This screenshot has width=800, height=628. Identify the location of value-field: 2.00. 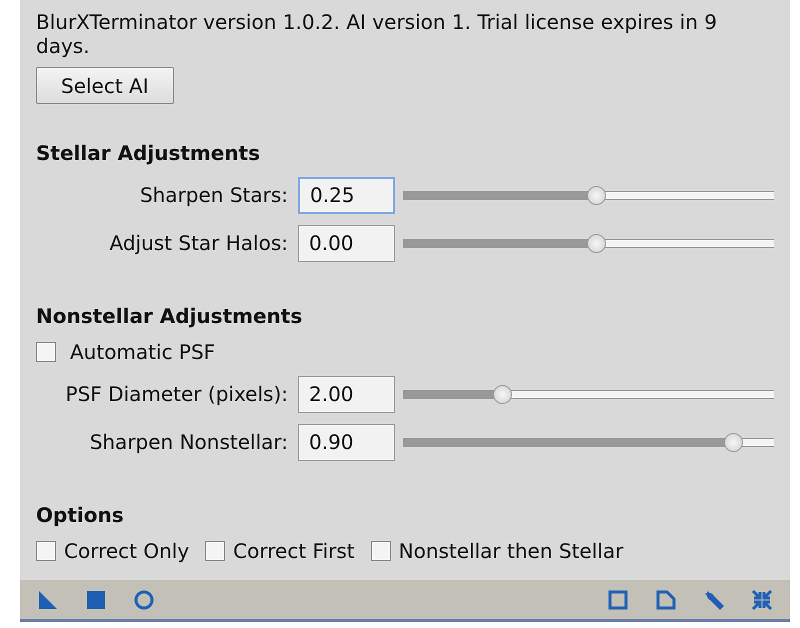
(346, 394).